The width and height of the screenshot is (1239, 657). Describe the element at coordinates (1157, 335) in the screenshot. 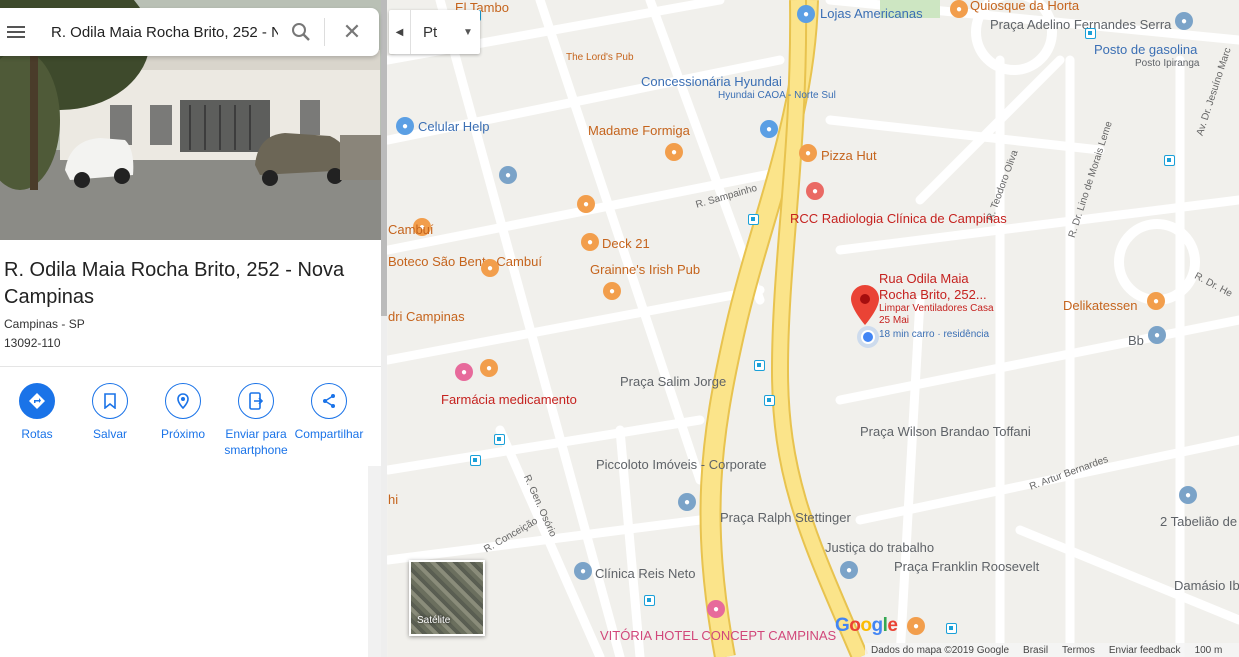

I see `bank-icon: ●` at that location.